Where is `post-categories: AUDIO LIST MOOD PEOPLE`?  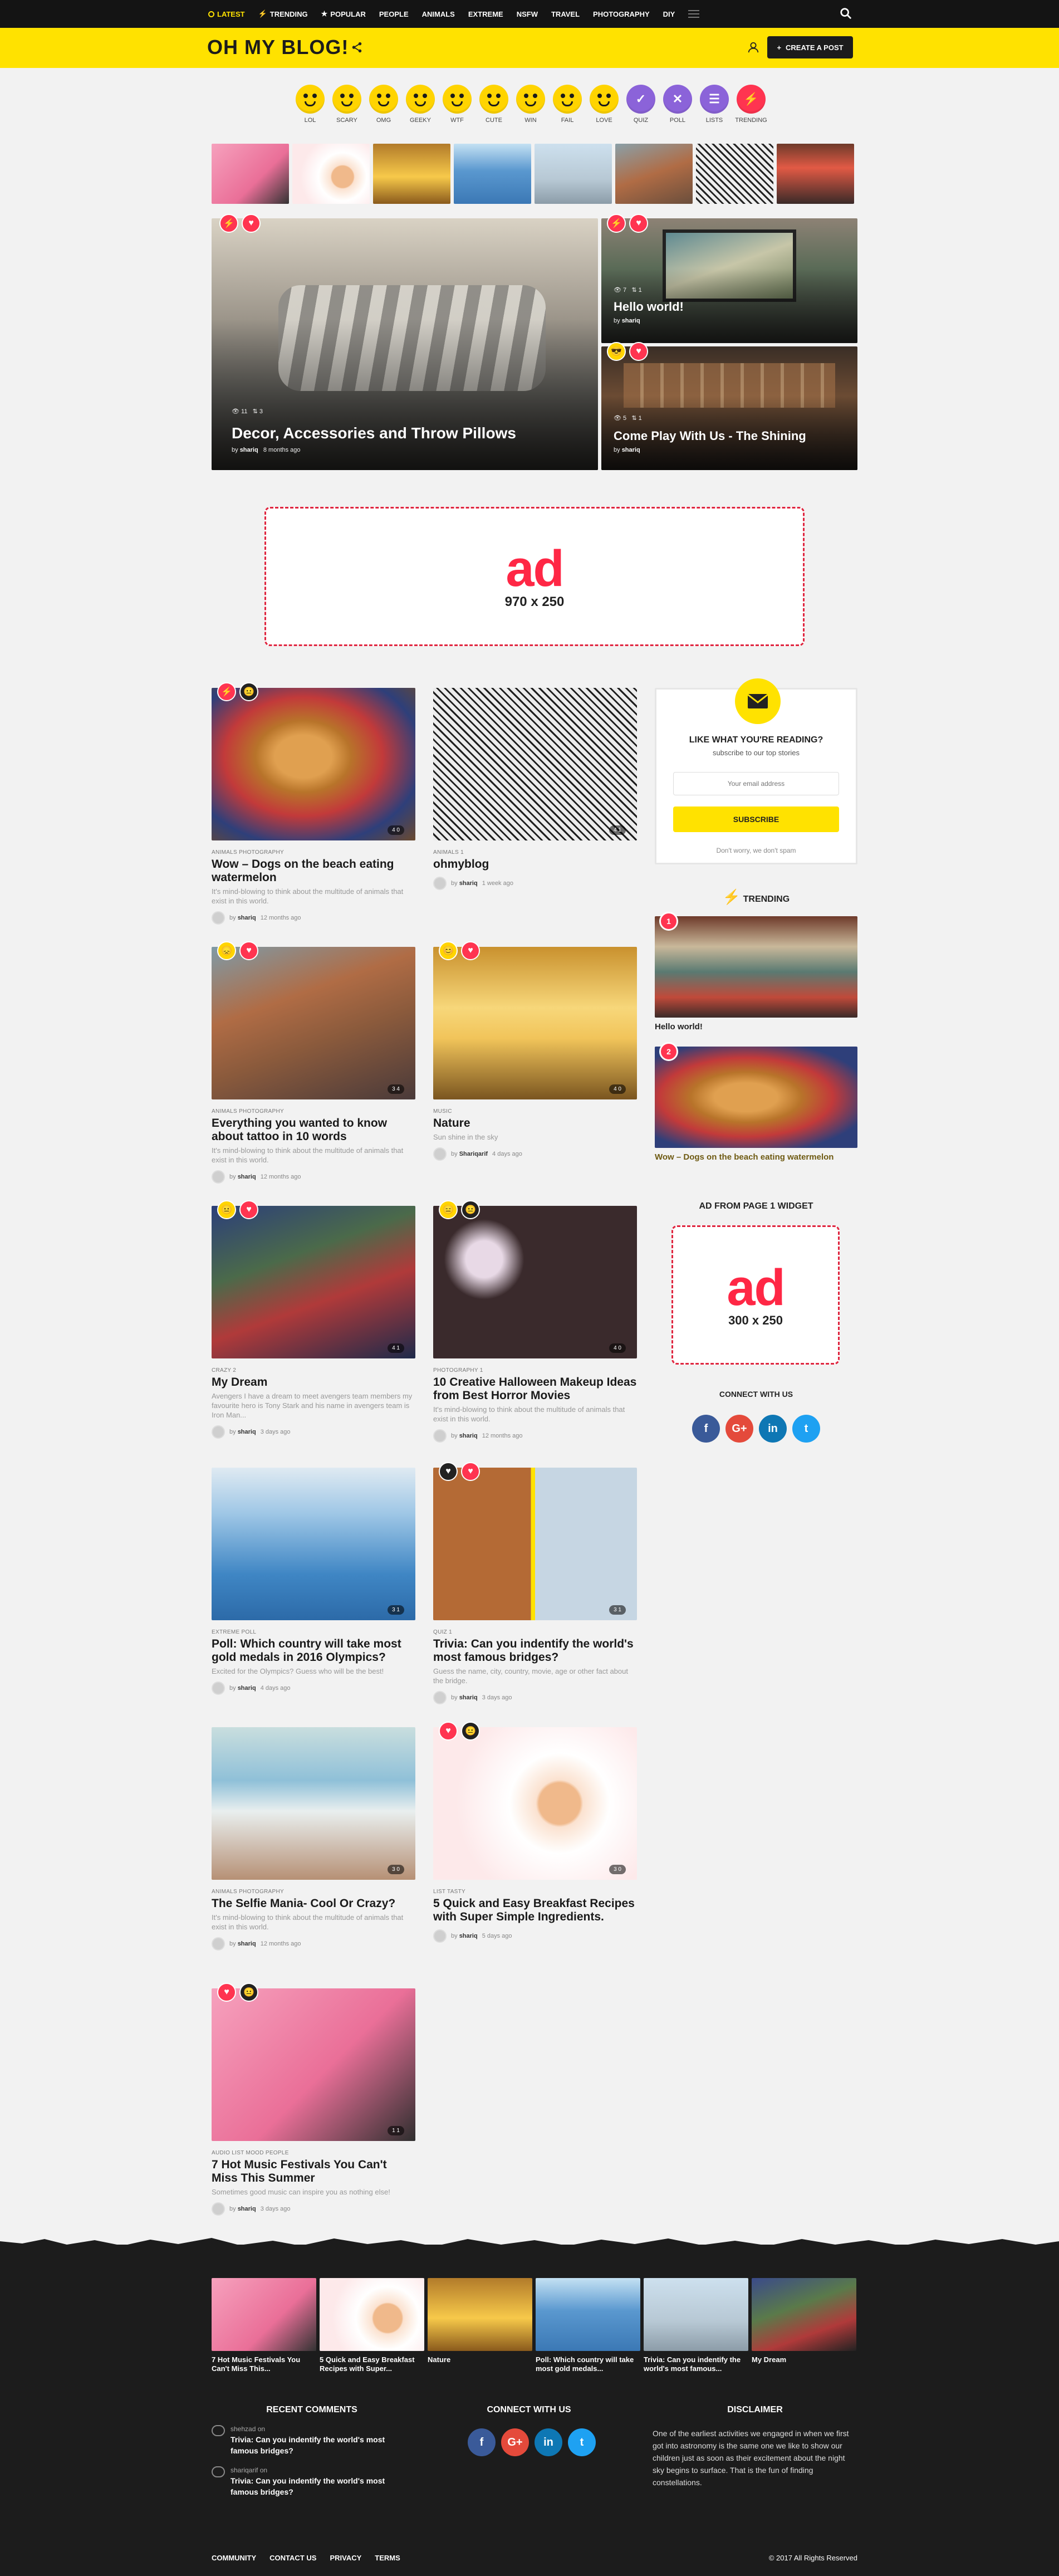
post-categories: AUDIO LIST MOOD PEOPLE is located at coordinates (313, 2153).